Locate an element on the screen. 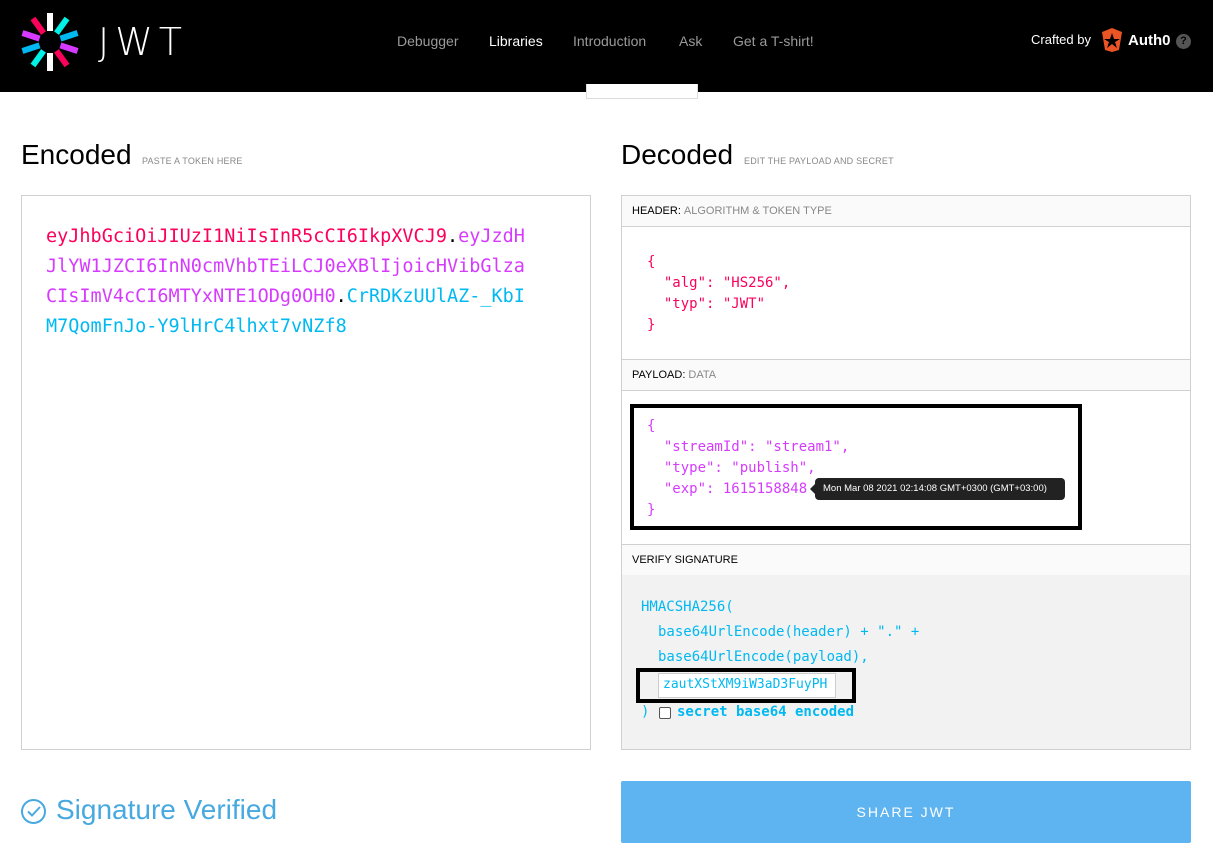 This screenshot has width=1213, height=862. payload-section-title: PAYLOAD: DATA is located at coordinates (906, 375).